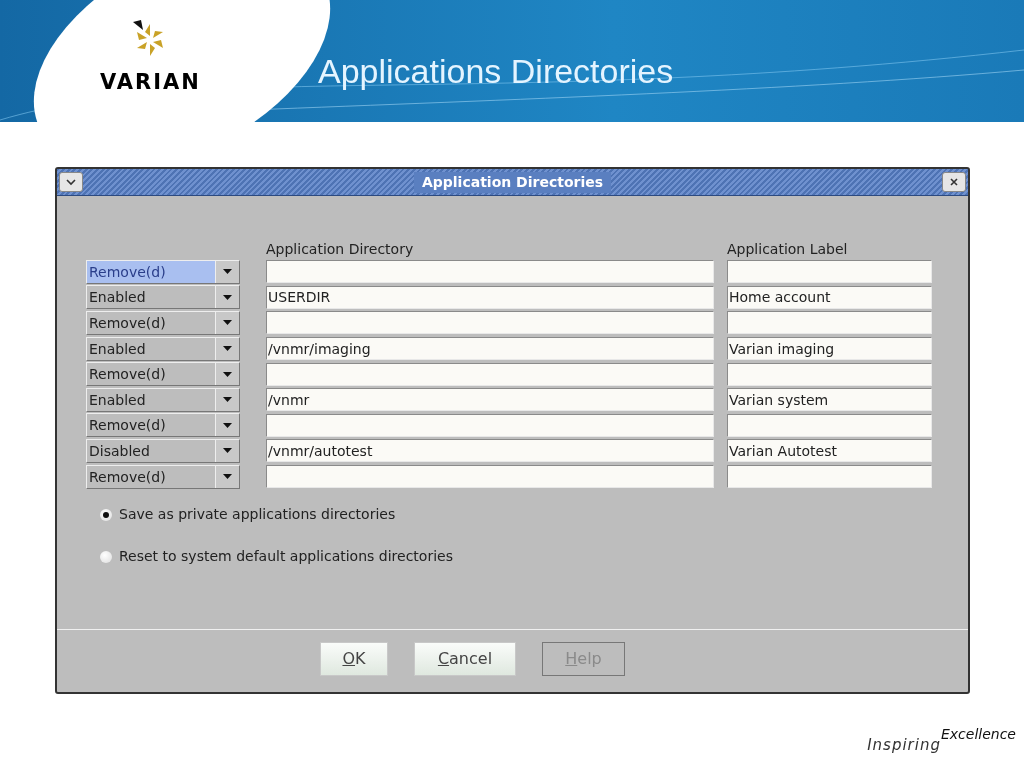 Image resolution: width=1024 pixels, height=768 pixels. I want to click on slide-title: Applications Directories, so click(496, 71).